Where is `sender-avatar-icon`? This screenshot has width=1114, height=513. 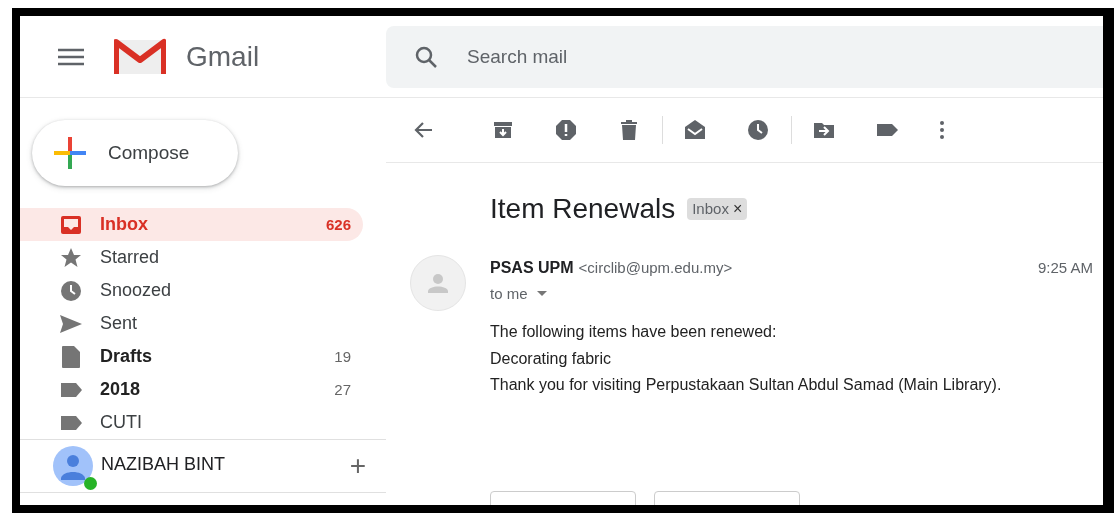 sender-avatar-icon is located at coordinates (438, 283).